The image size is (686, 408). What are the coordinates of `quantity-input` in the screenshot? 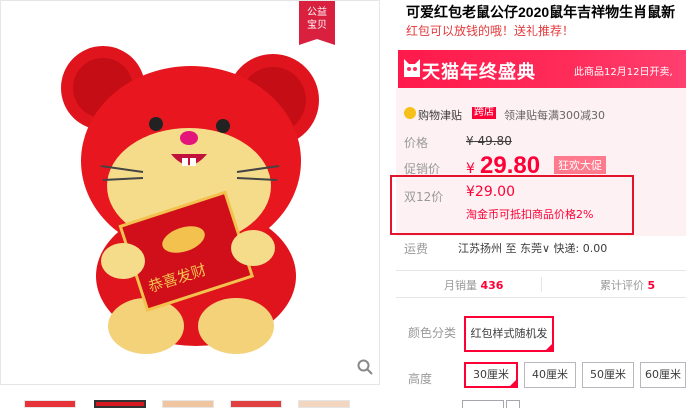 It's located at (483, 404).